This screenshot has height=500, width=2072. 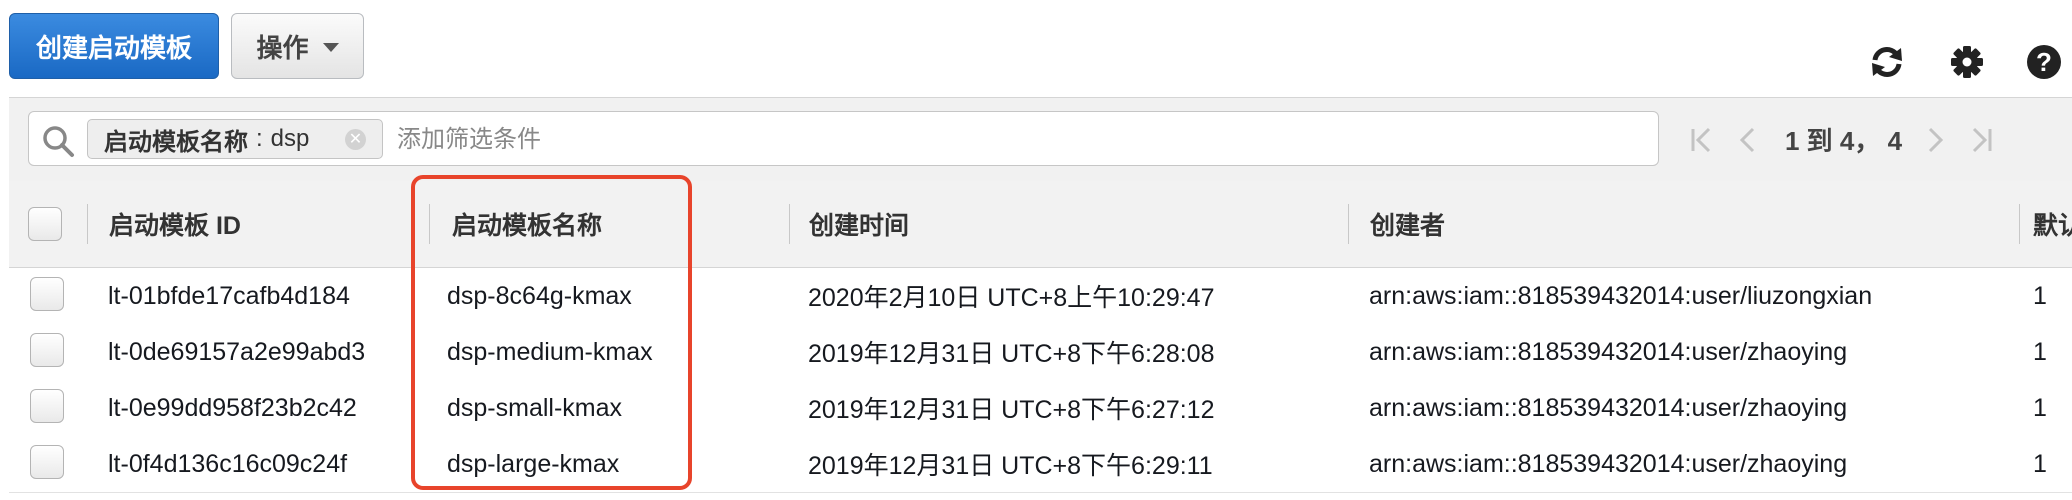 What do you see at coordinates (1967, 62) in the screenshot?
I see `settings-gear-icon` at bounding box center [1967, 62].